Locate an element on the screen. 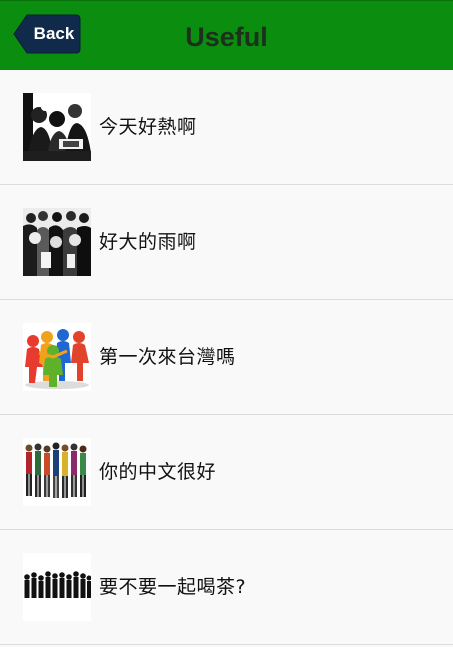 This screenshot has width=453, height=647. colorful-figures-thumbnail is located at coordinates (57, 357).